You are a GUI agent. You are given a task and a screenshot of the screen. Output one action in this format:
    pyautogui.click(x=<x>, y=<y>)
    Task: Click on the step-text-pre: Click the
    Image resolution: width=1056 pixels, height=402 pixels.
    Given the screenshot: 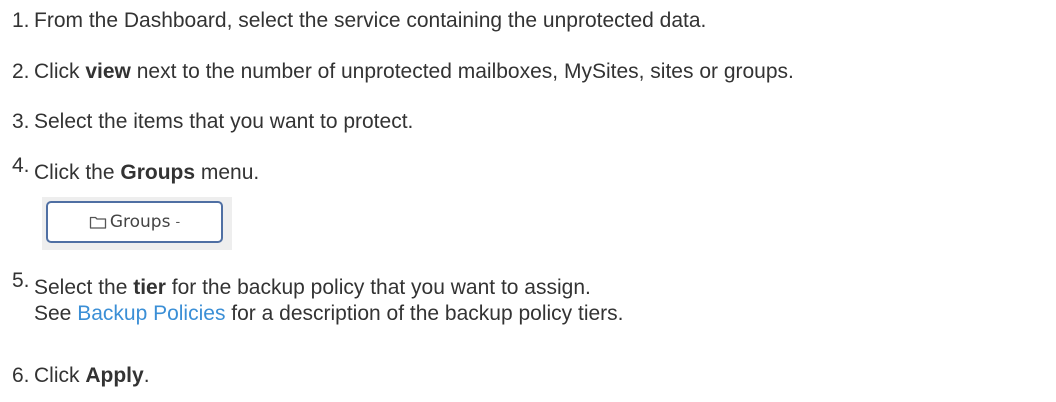 What is the action you would take?
    pyautogui.click(x=77, y=172)
    